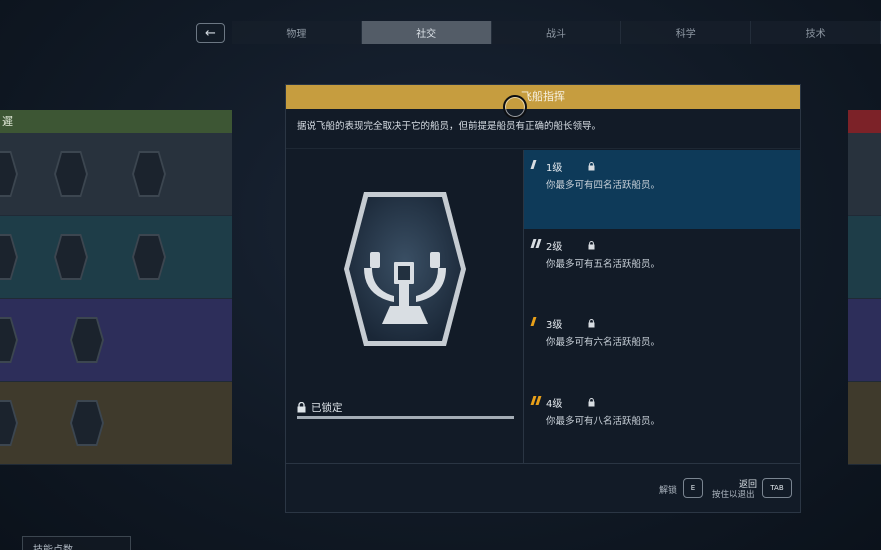  I want to click on back-hint: 按住以退出, so click(733, 495).